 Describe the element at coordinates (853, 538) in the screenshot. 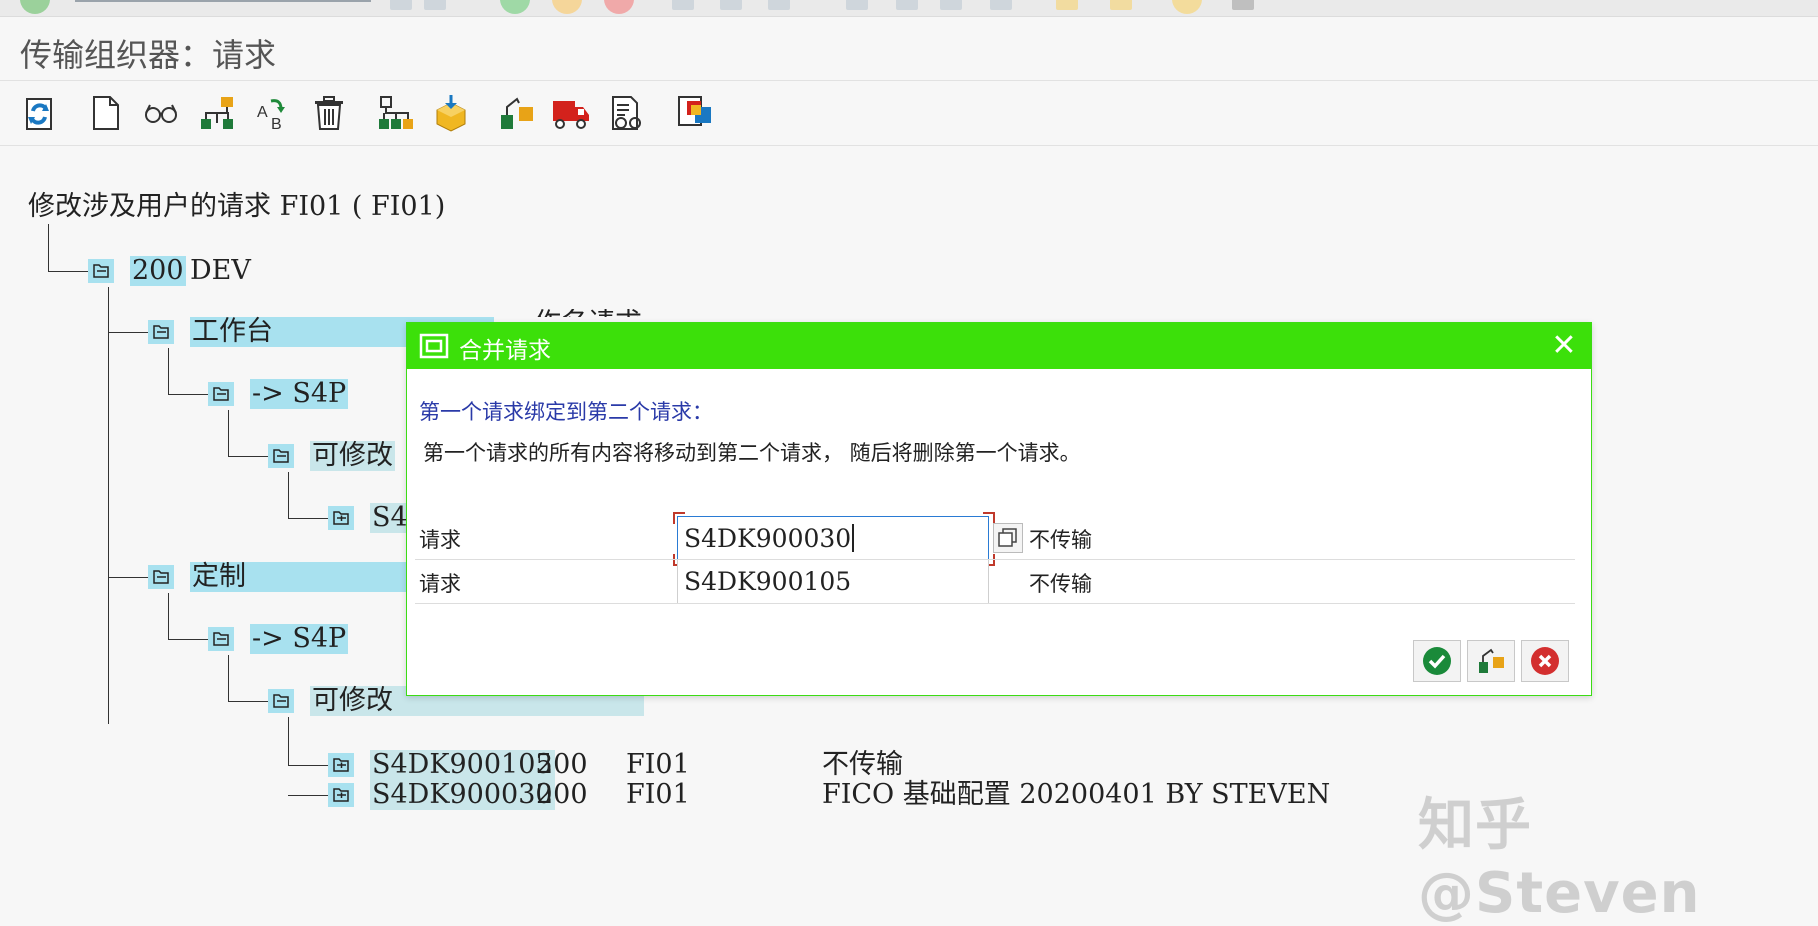

I see `text-caret` at that location.